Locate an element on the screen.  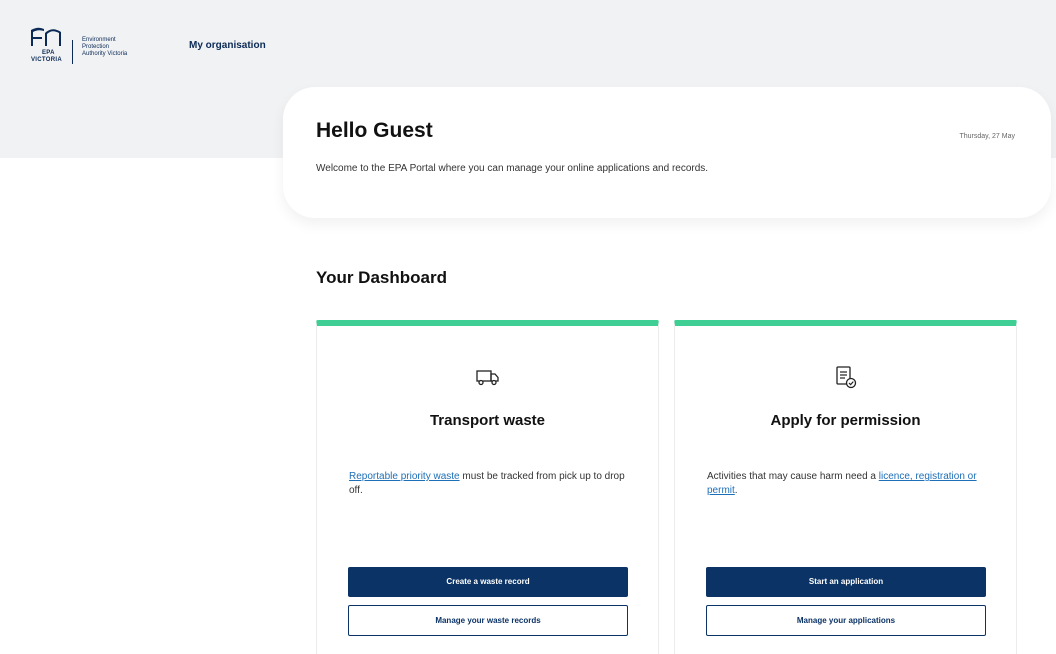
logo-divider is located at coordinates (72, 52).